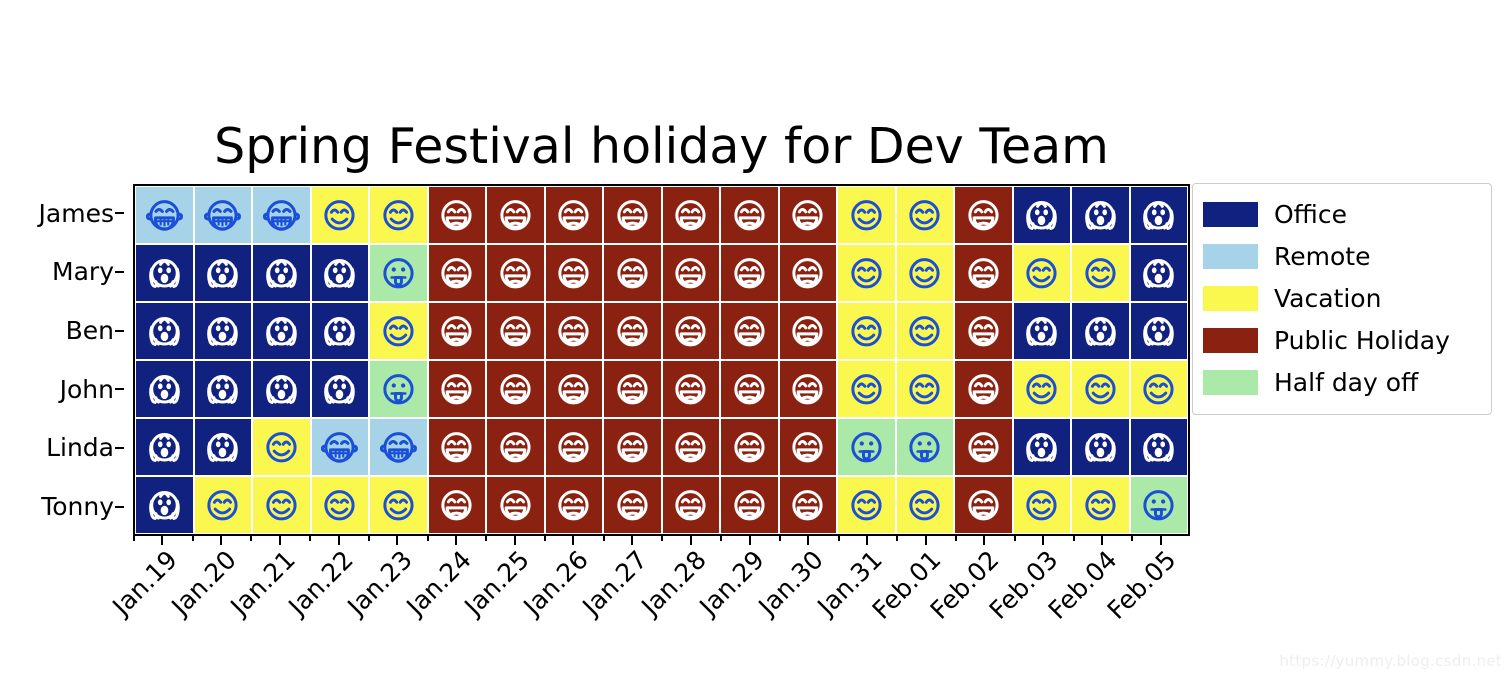 Image resolution: width=1510 pixels, height=684 pixels. I want to click on legend-item-remote: Remote, so click(1342, 256).